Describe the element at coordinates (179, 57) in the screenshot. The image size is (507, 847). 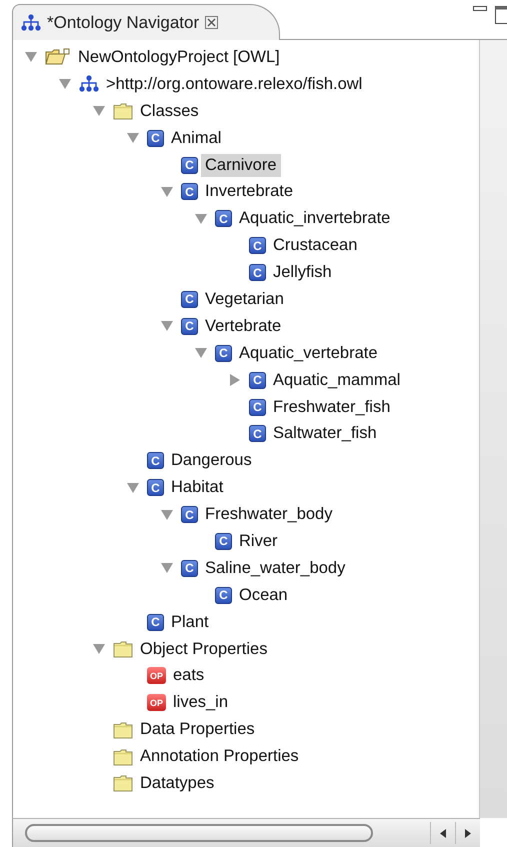
I see `tree-item: NewOntologyProject [OWL]` at that location.